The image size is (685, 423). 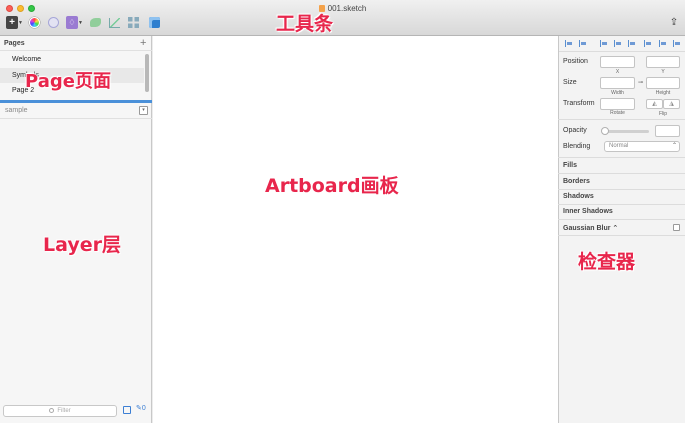 What do you see at coordinates (648, 43) in the screenshot?
I see `align-top-icon` at bounding box center [648, 43].